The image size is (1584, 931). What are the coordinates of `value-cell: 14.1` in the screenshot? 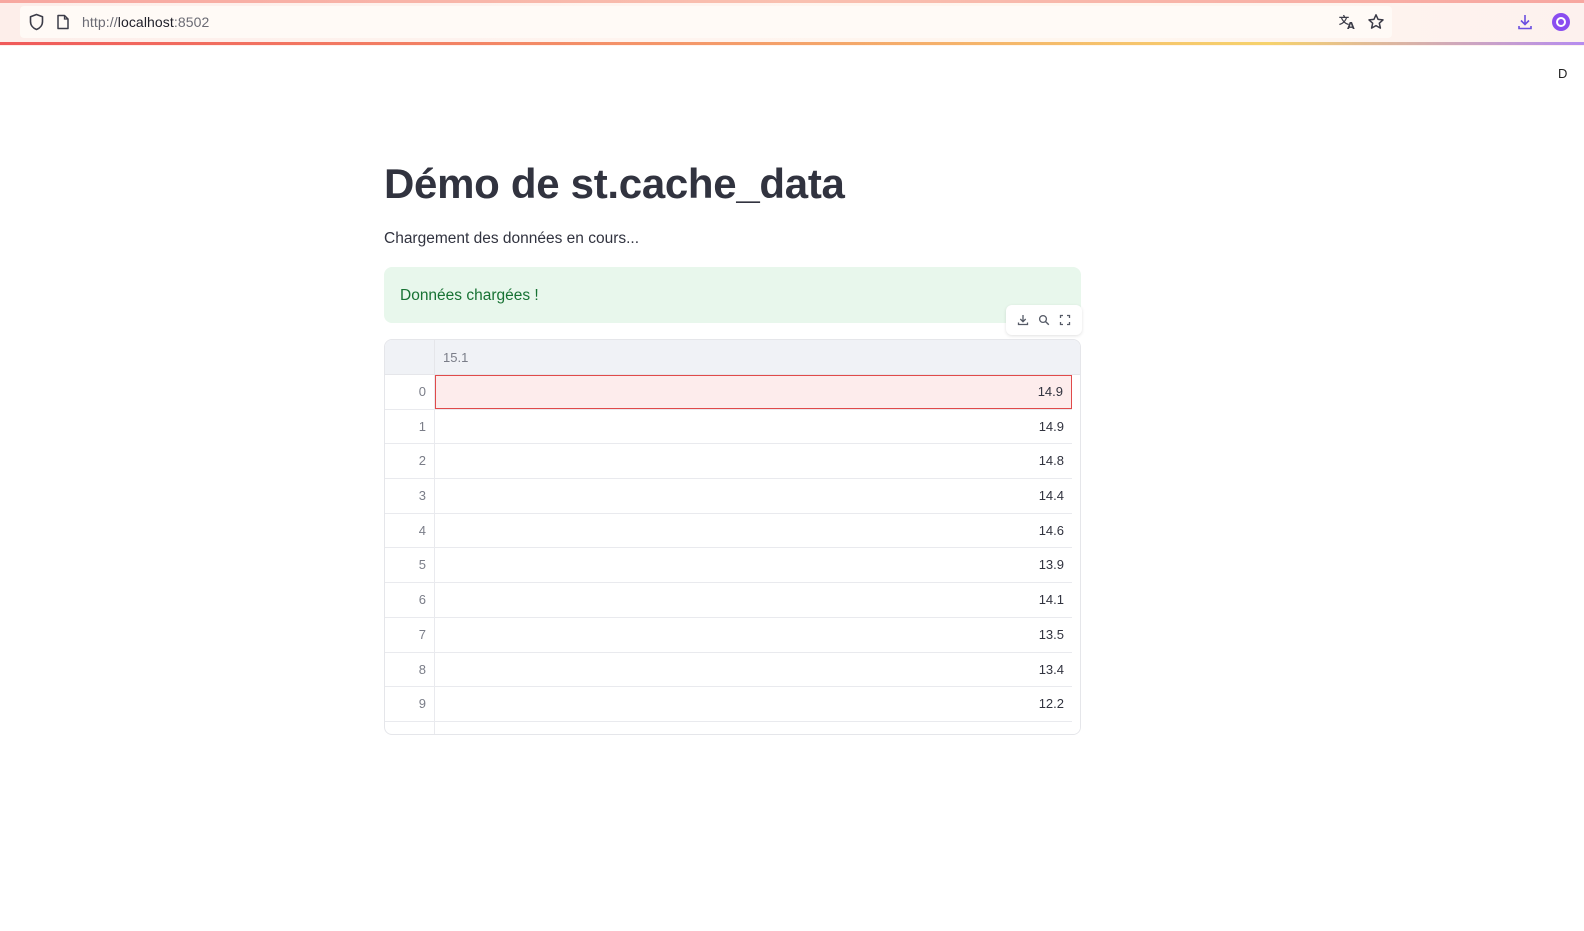 It's located at (753, 600).